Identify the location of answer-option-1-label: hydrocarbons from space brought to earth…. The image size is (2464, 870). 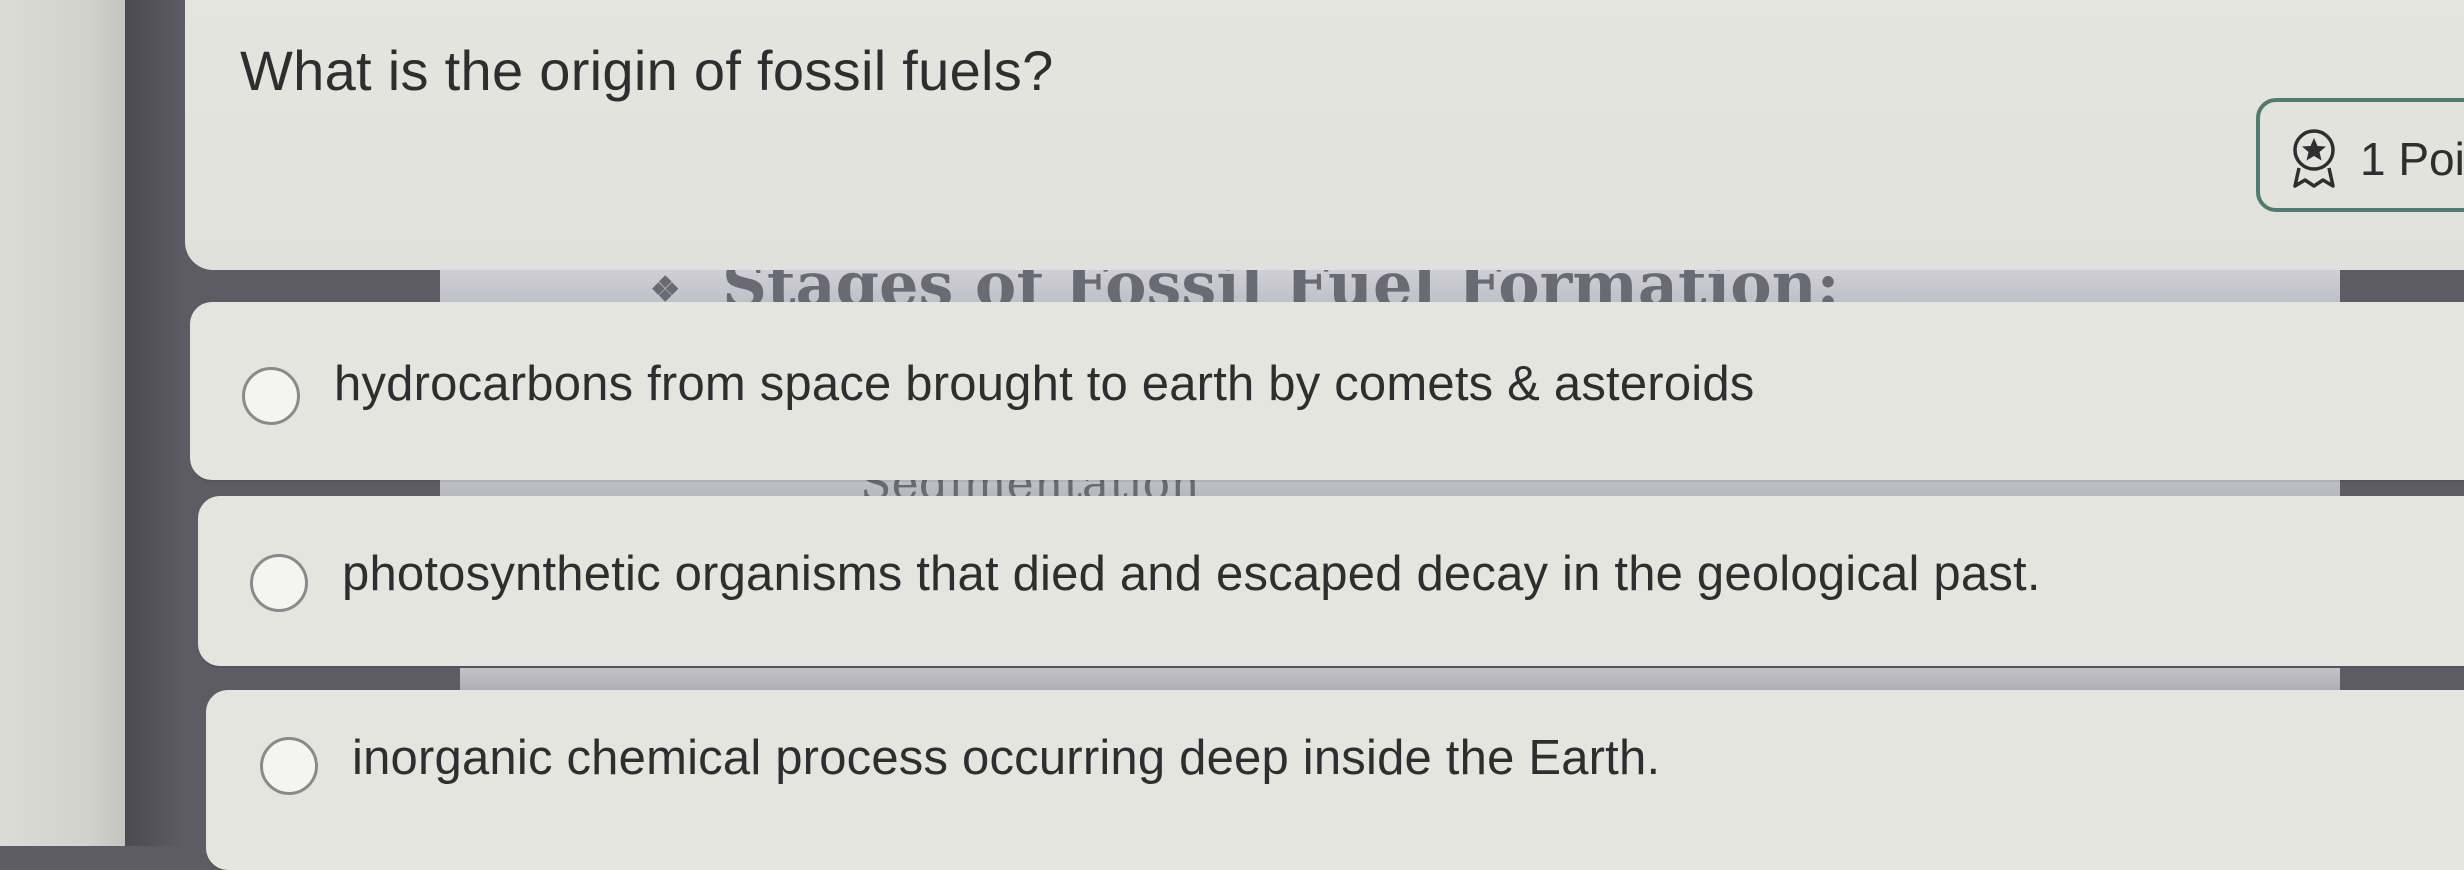
(1044, 384).